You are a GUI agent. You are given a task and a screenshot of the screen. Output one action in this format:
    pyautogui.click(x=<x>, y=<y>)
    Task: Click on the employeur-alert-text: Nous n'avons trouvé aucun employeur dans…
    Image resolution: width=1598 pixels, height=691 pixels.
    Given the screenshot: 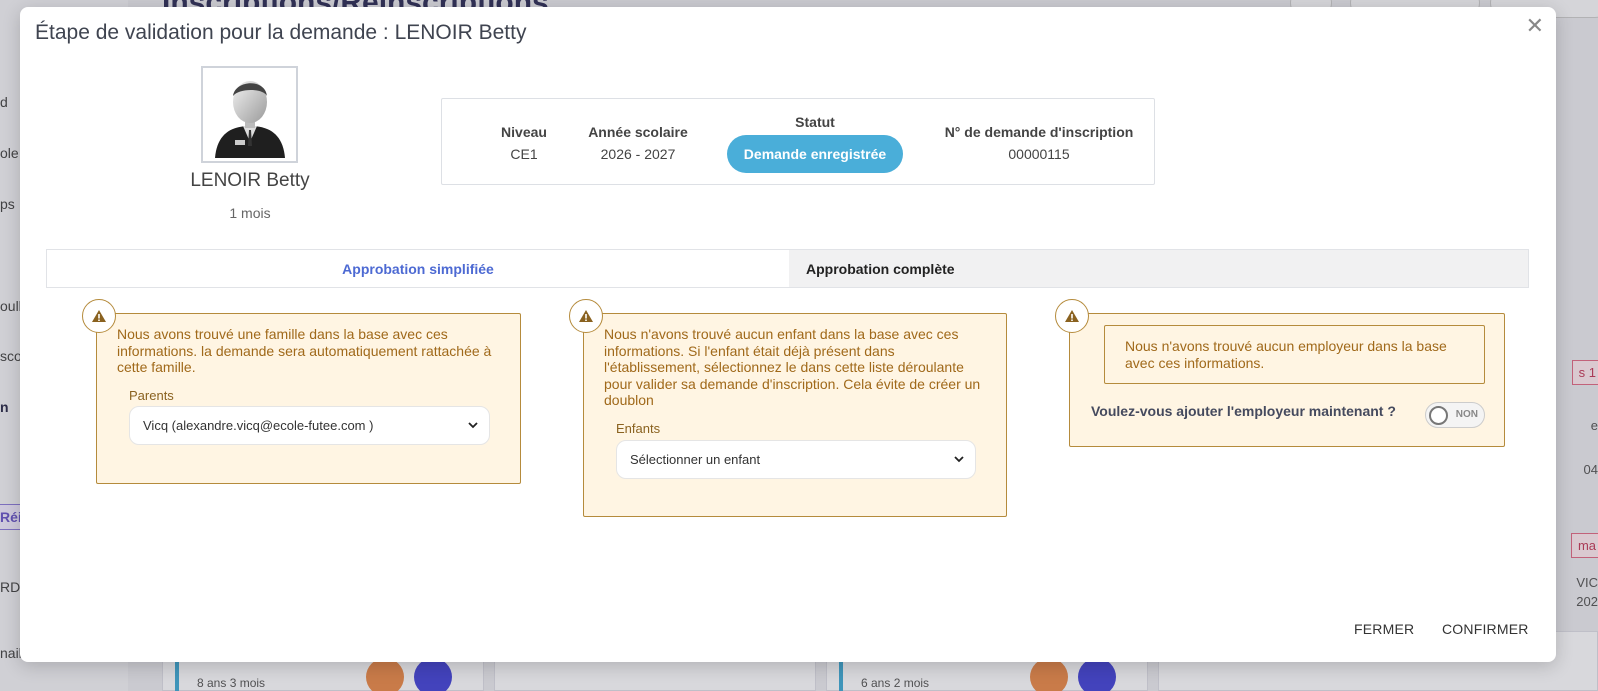 What is the action you would take?
    pyautogui.click(x=1294, y=354)
    